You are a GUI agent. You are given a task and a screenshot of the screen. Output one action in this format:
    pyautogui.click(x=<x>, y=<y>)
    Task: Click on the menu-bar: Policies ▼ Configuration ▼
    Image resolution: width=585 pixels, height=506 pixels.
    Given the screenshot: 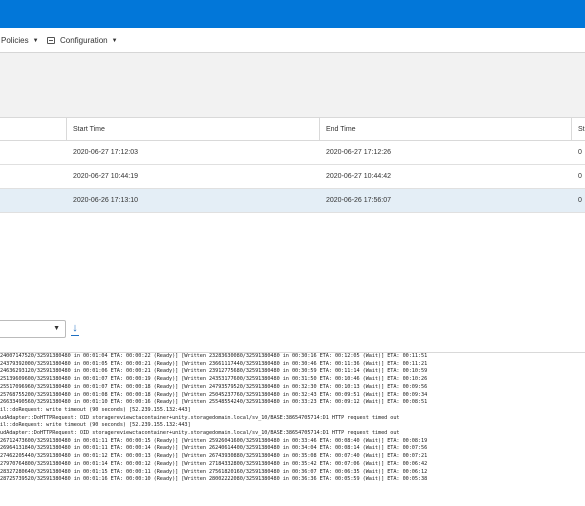 What is the action you would take?
    pyautogui.click(x=292, y=40)
    